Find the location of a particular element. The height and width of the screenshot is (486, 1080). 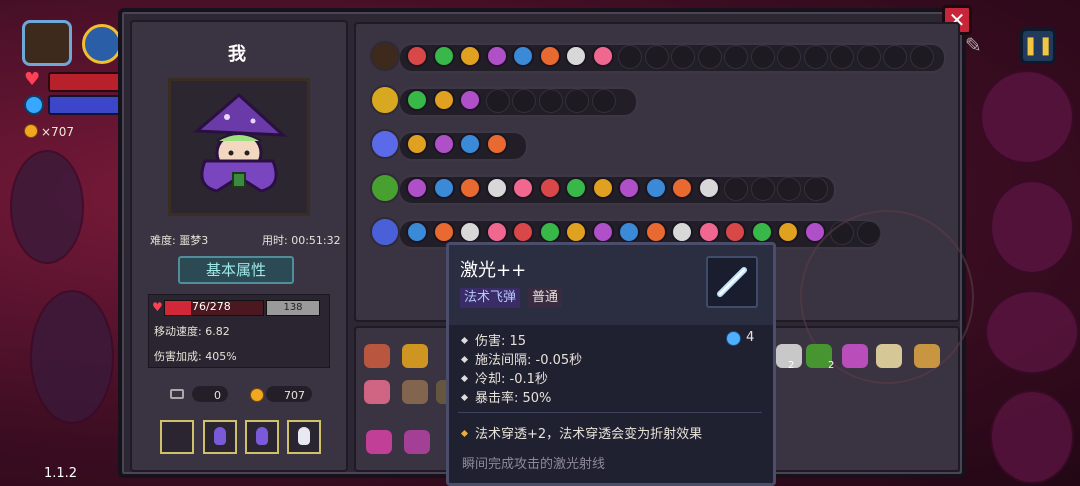

gold-medal-icon is located at coordinates (102, 44).